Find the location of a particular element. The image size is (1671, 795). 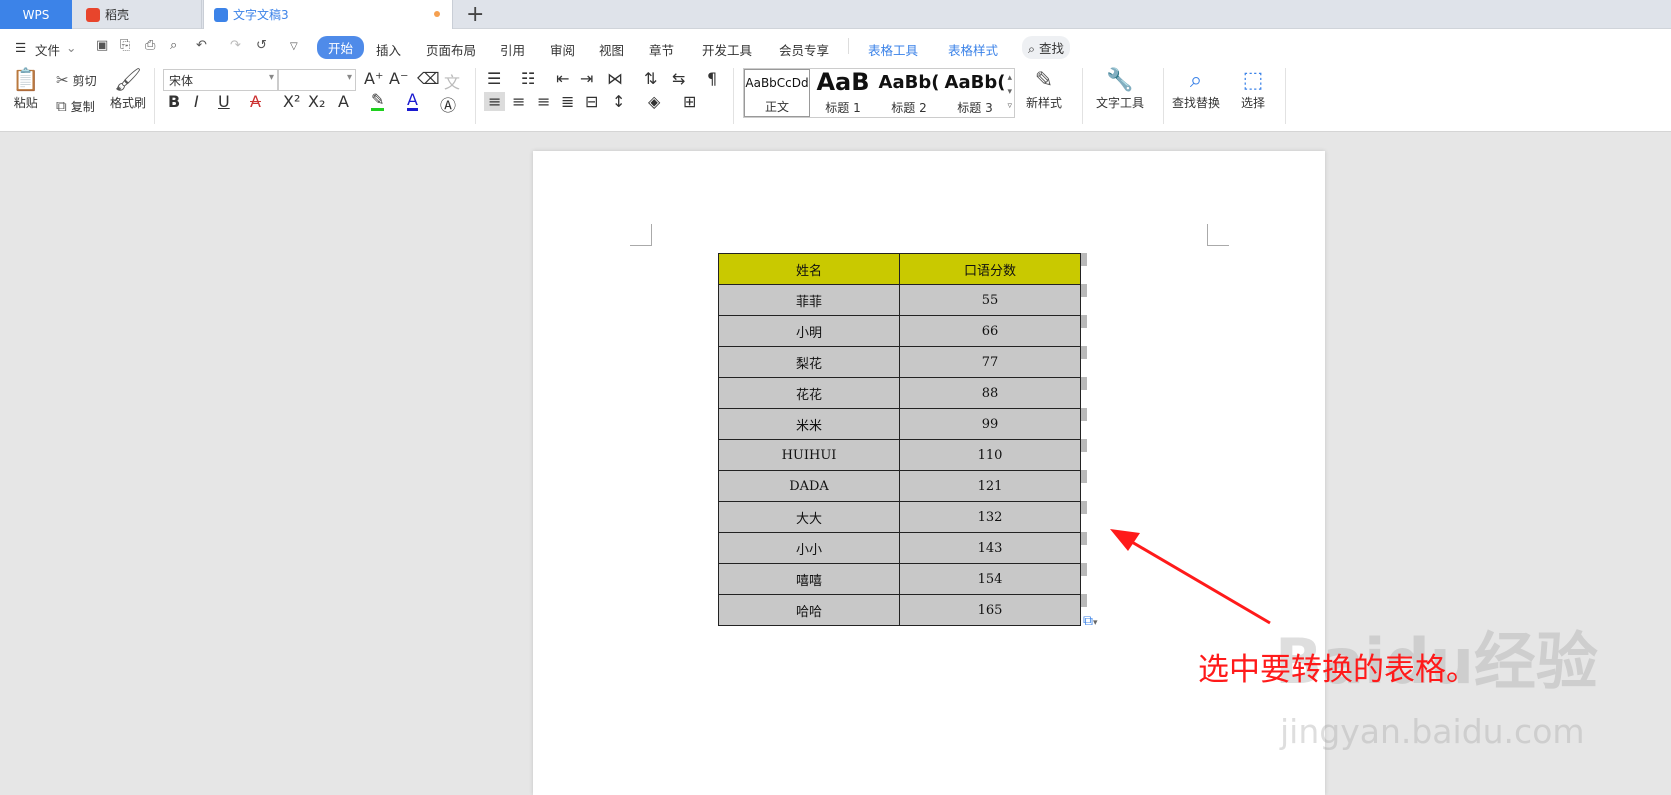

menu-table-tools: 表格工具 is located at coordinates (893, 49).